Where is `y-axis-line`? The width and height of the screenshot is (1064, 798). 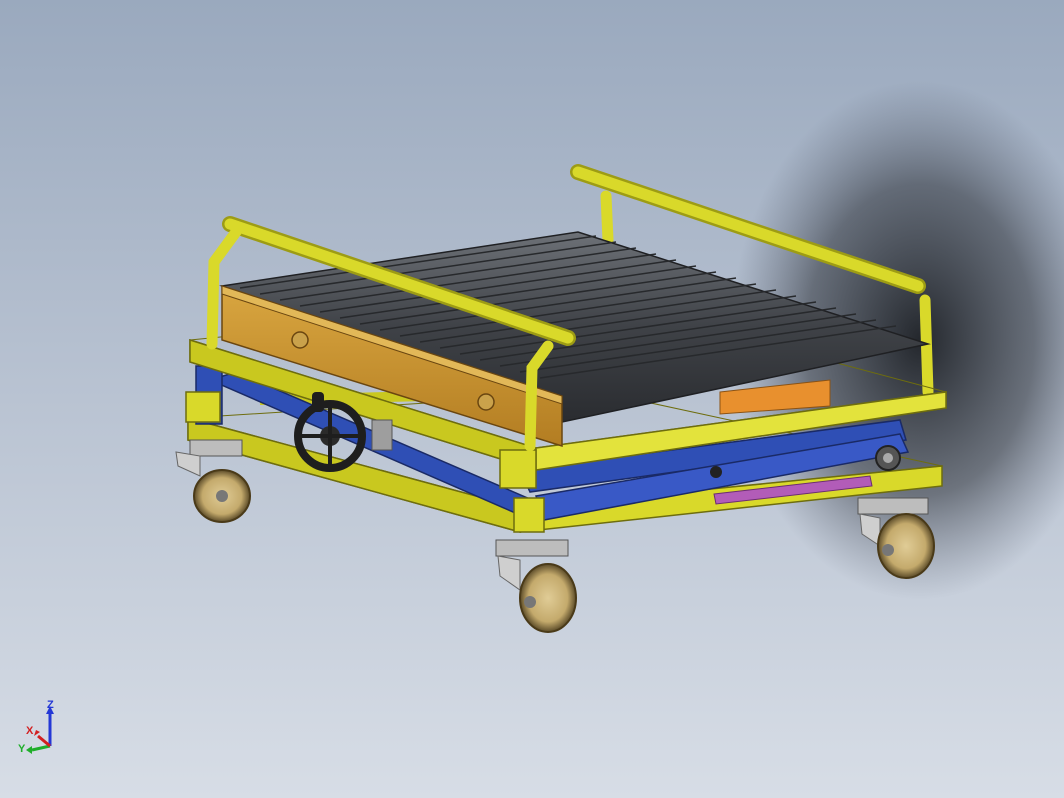
y-axis-line is located at coordinates (41, 748).